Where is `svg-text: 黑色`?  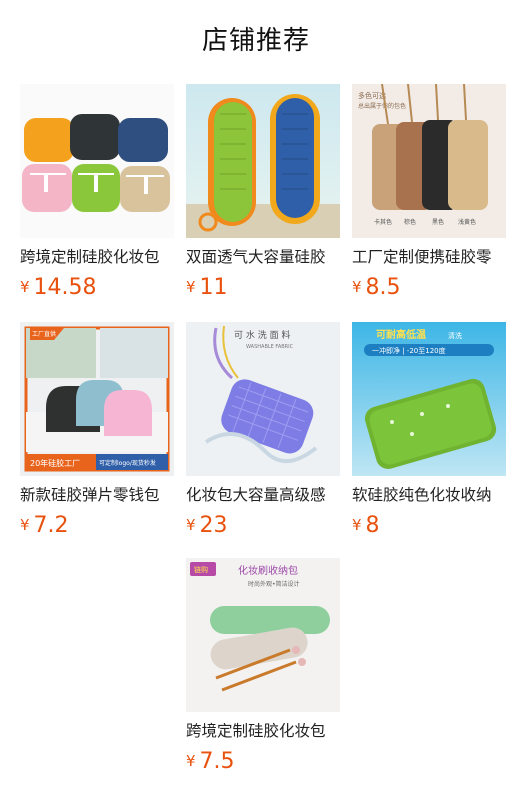 svg-text: 黑色 is located at coordinates (438, 222).